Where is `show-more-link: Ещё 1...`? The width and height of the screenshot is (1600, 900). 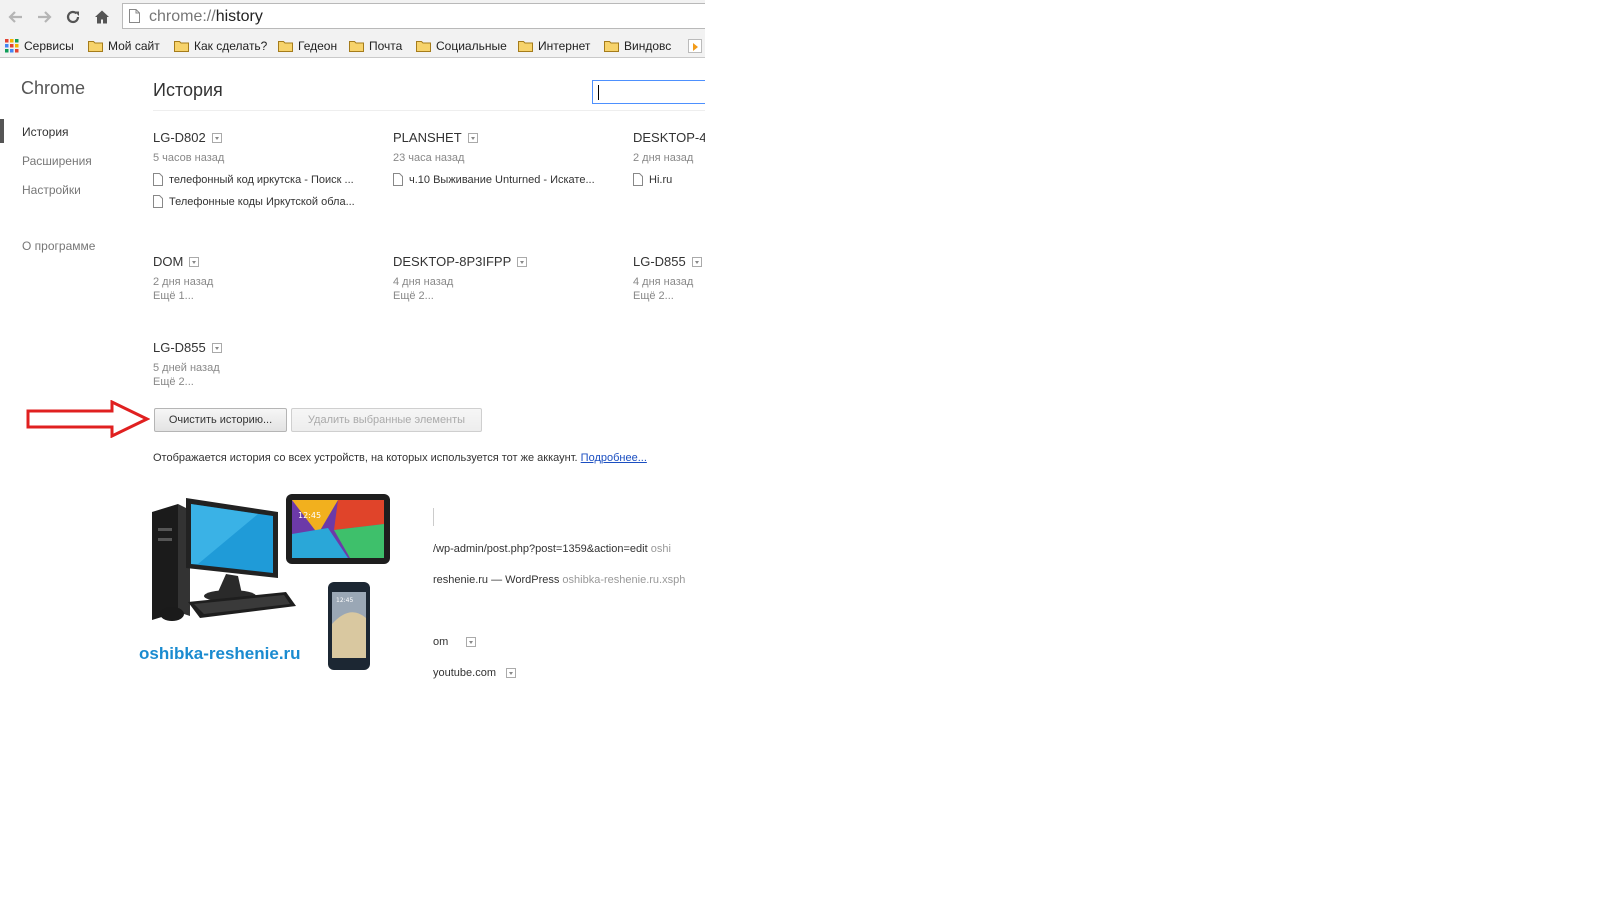 show-more-link: Ещё 1... is located at coordinates (273, 296).